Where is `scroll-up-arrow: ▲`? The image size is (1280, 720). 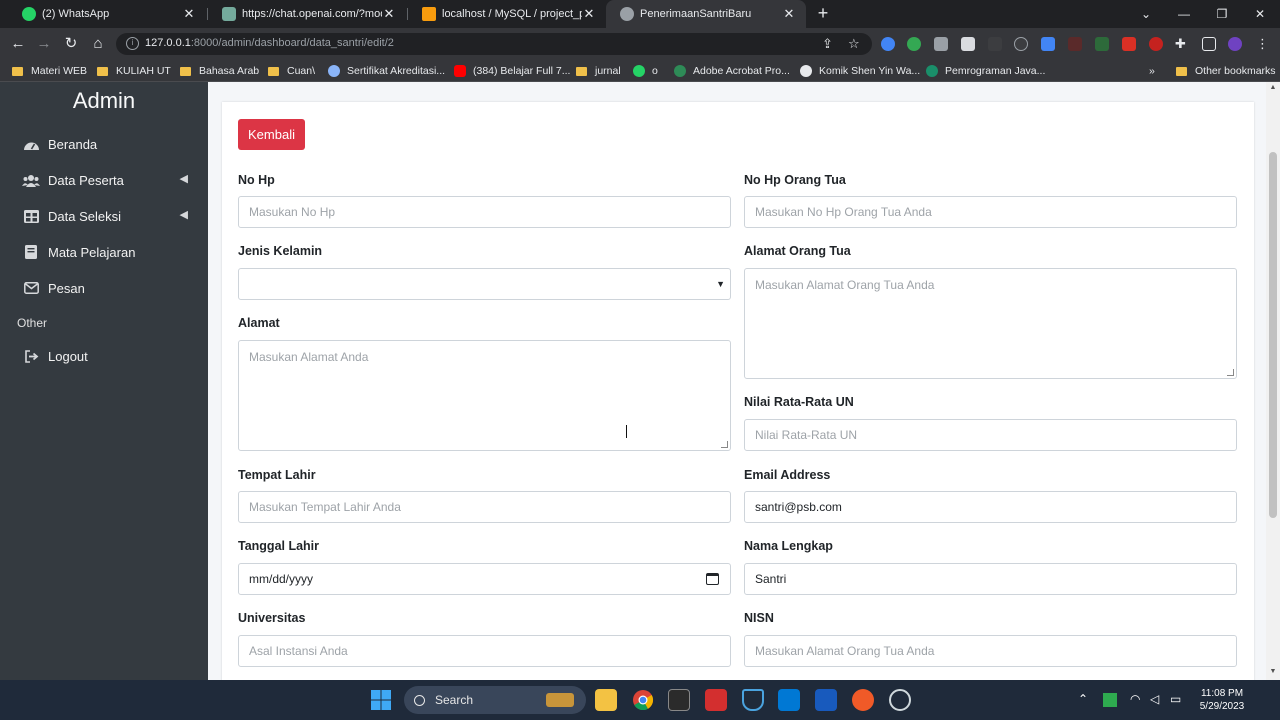 scroll-up-arrow: ▲ is located at coordinates (1273, 87).